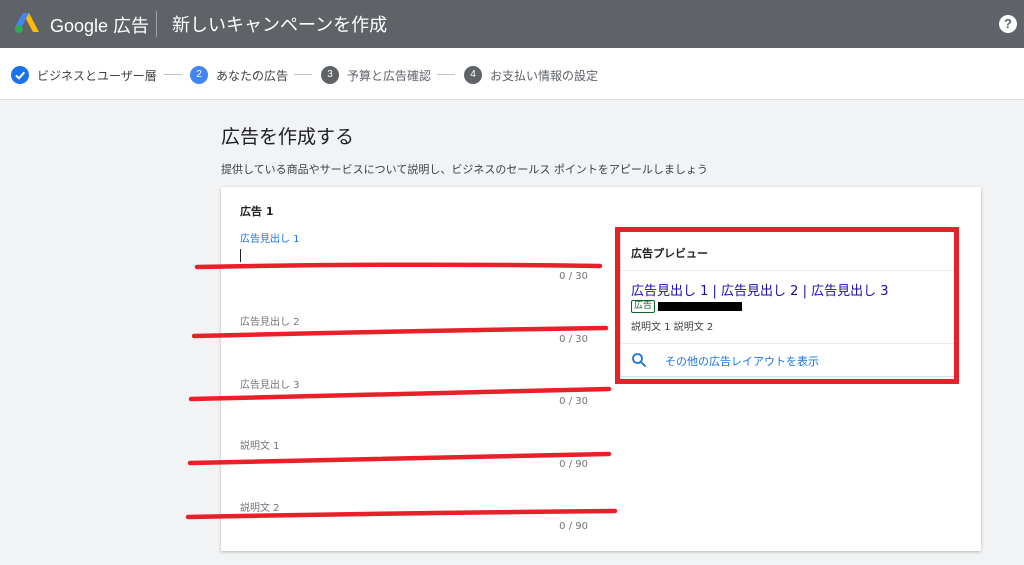 This screenshot has width=1024, height=565. Describe the element at coordinates (20, 75) in the screenshot. I see `check-icon` at that location.